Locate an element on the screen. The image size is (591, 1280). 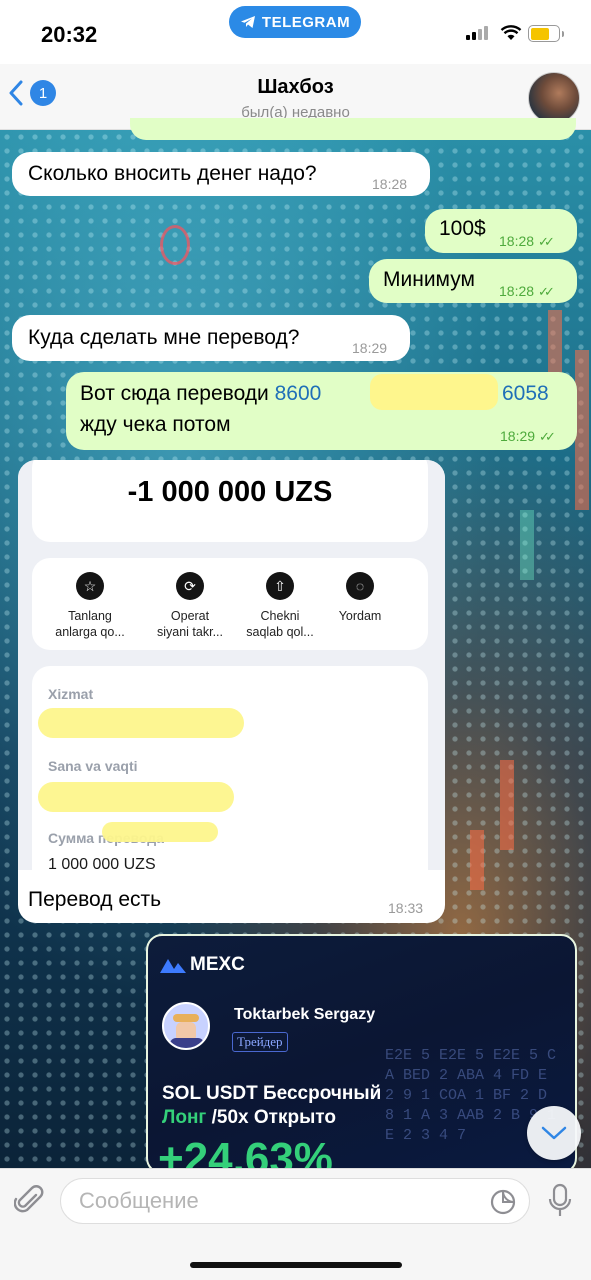
mexc-logo: MEXC is located at coordinates (202, 965).